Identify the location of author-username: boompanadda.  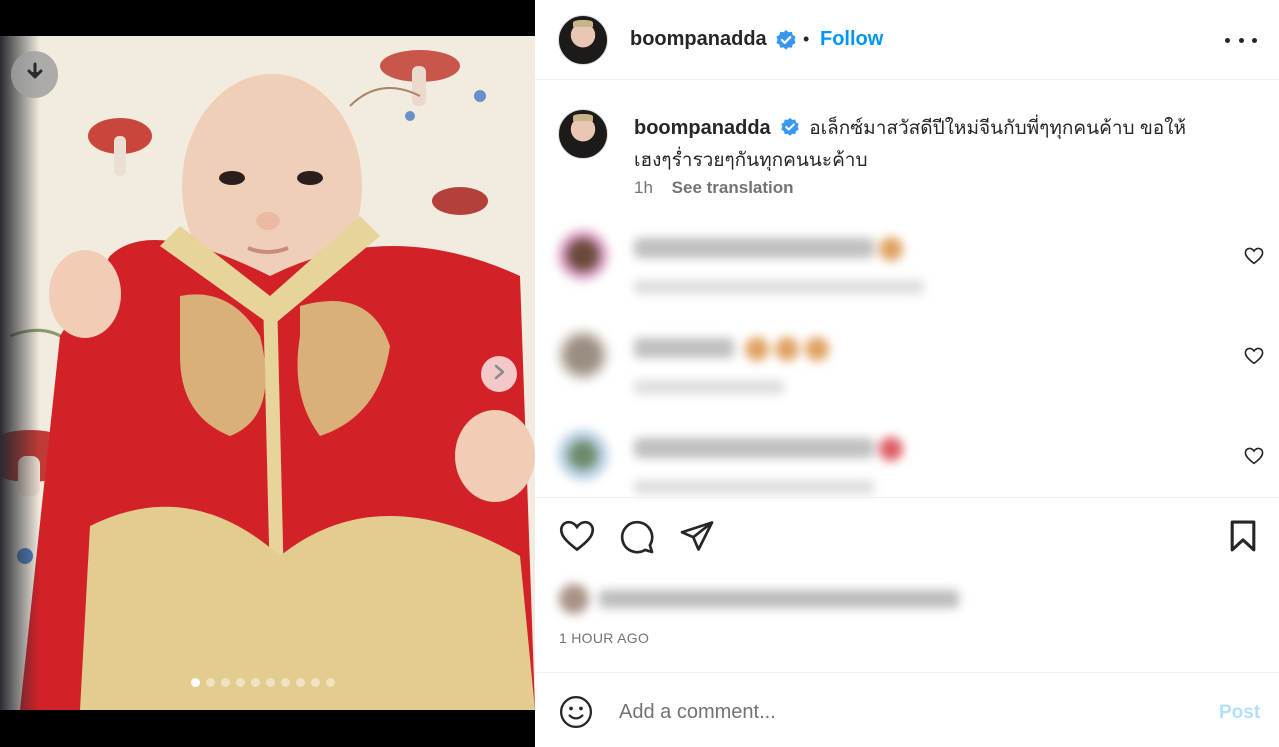
(698, 39).